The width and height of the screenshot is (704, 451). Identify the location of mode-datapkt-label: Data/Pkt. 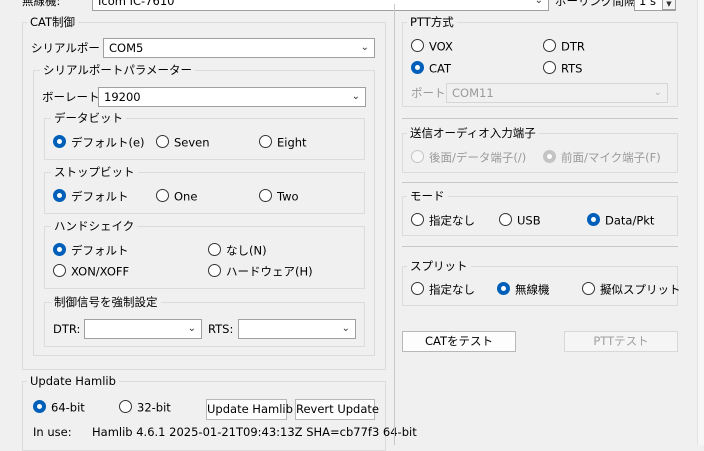
(630, 220).